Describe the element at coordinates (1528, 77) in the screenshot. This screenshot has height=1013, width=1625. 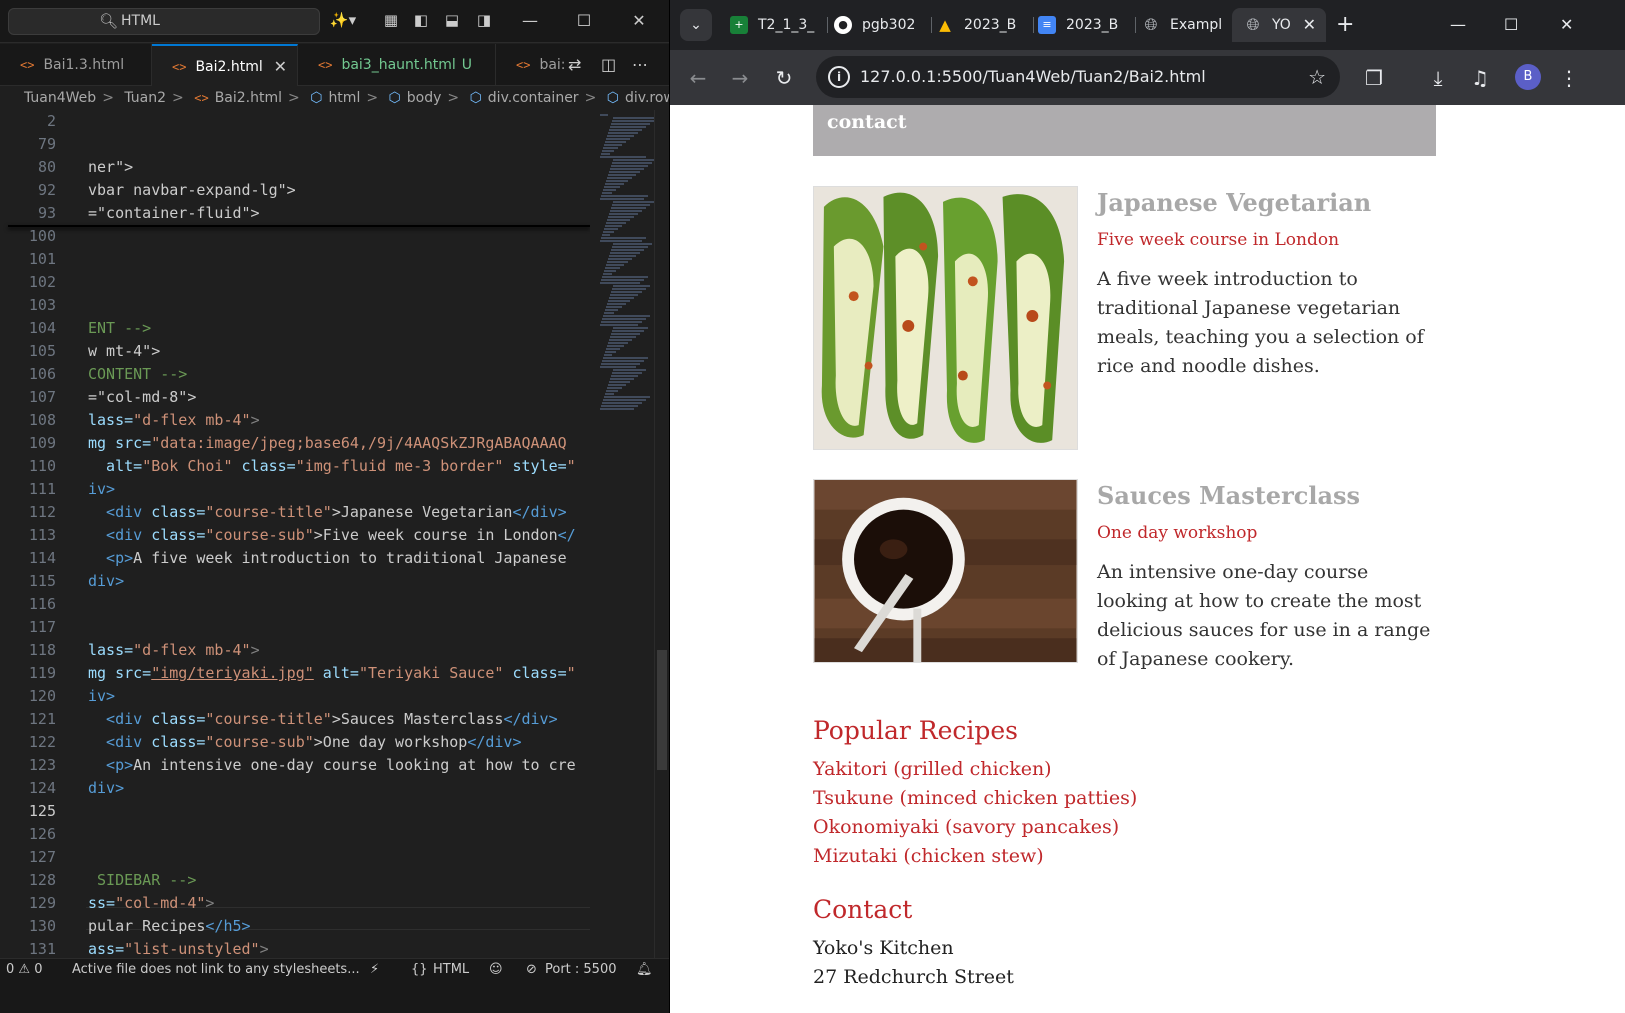
I see `profile-avatar: B` at that location.